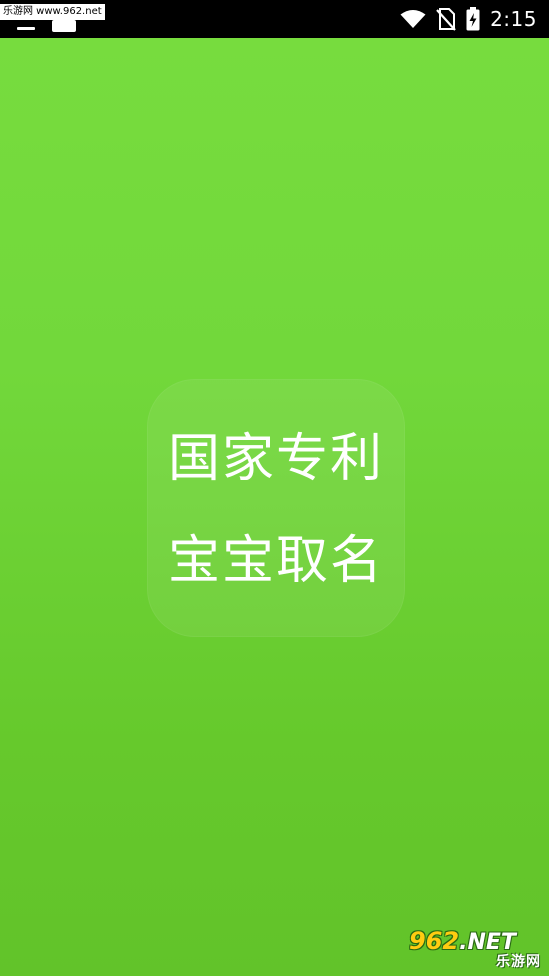 The width and height of the screenshot is (549, 976). I want to click on status-bar: 乐游网 www.962.net 2:15, so click(274, 19).